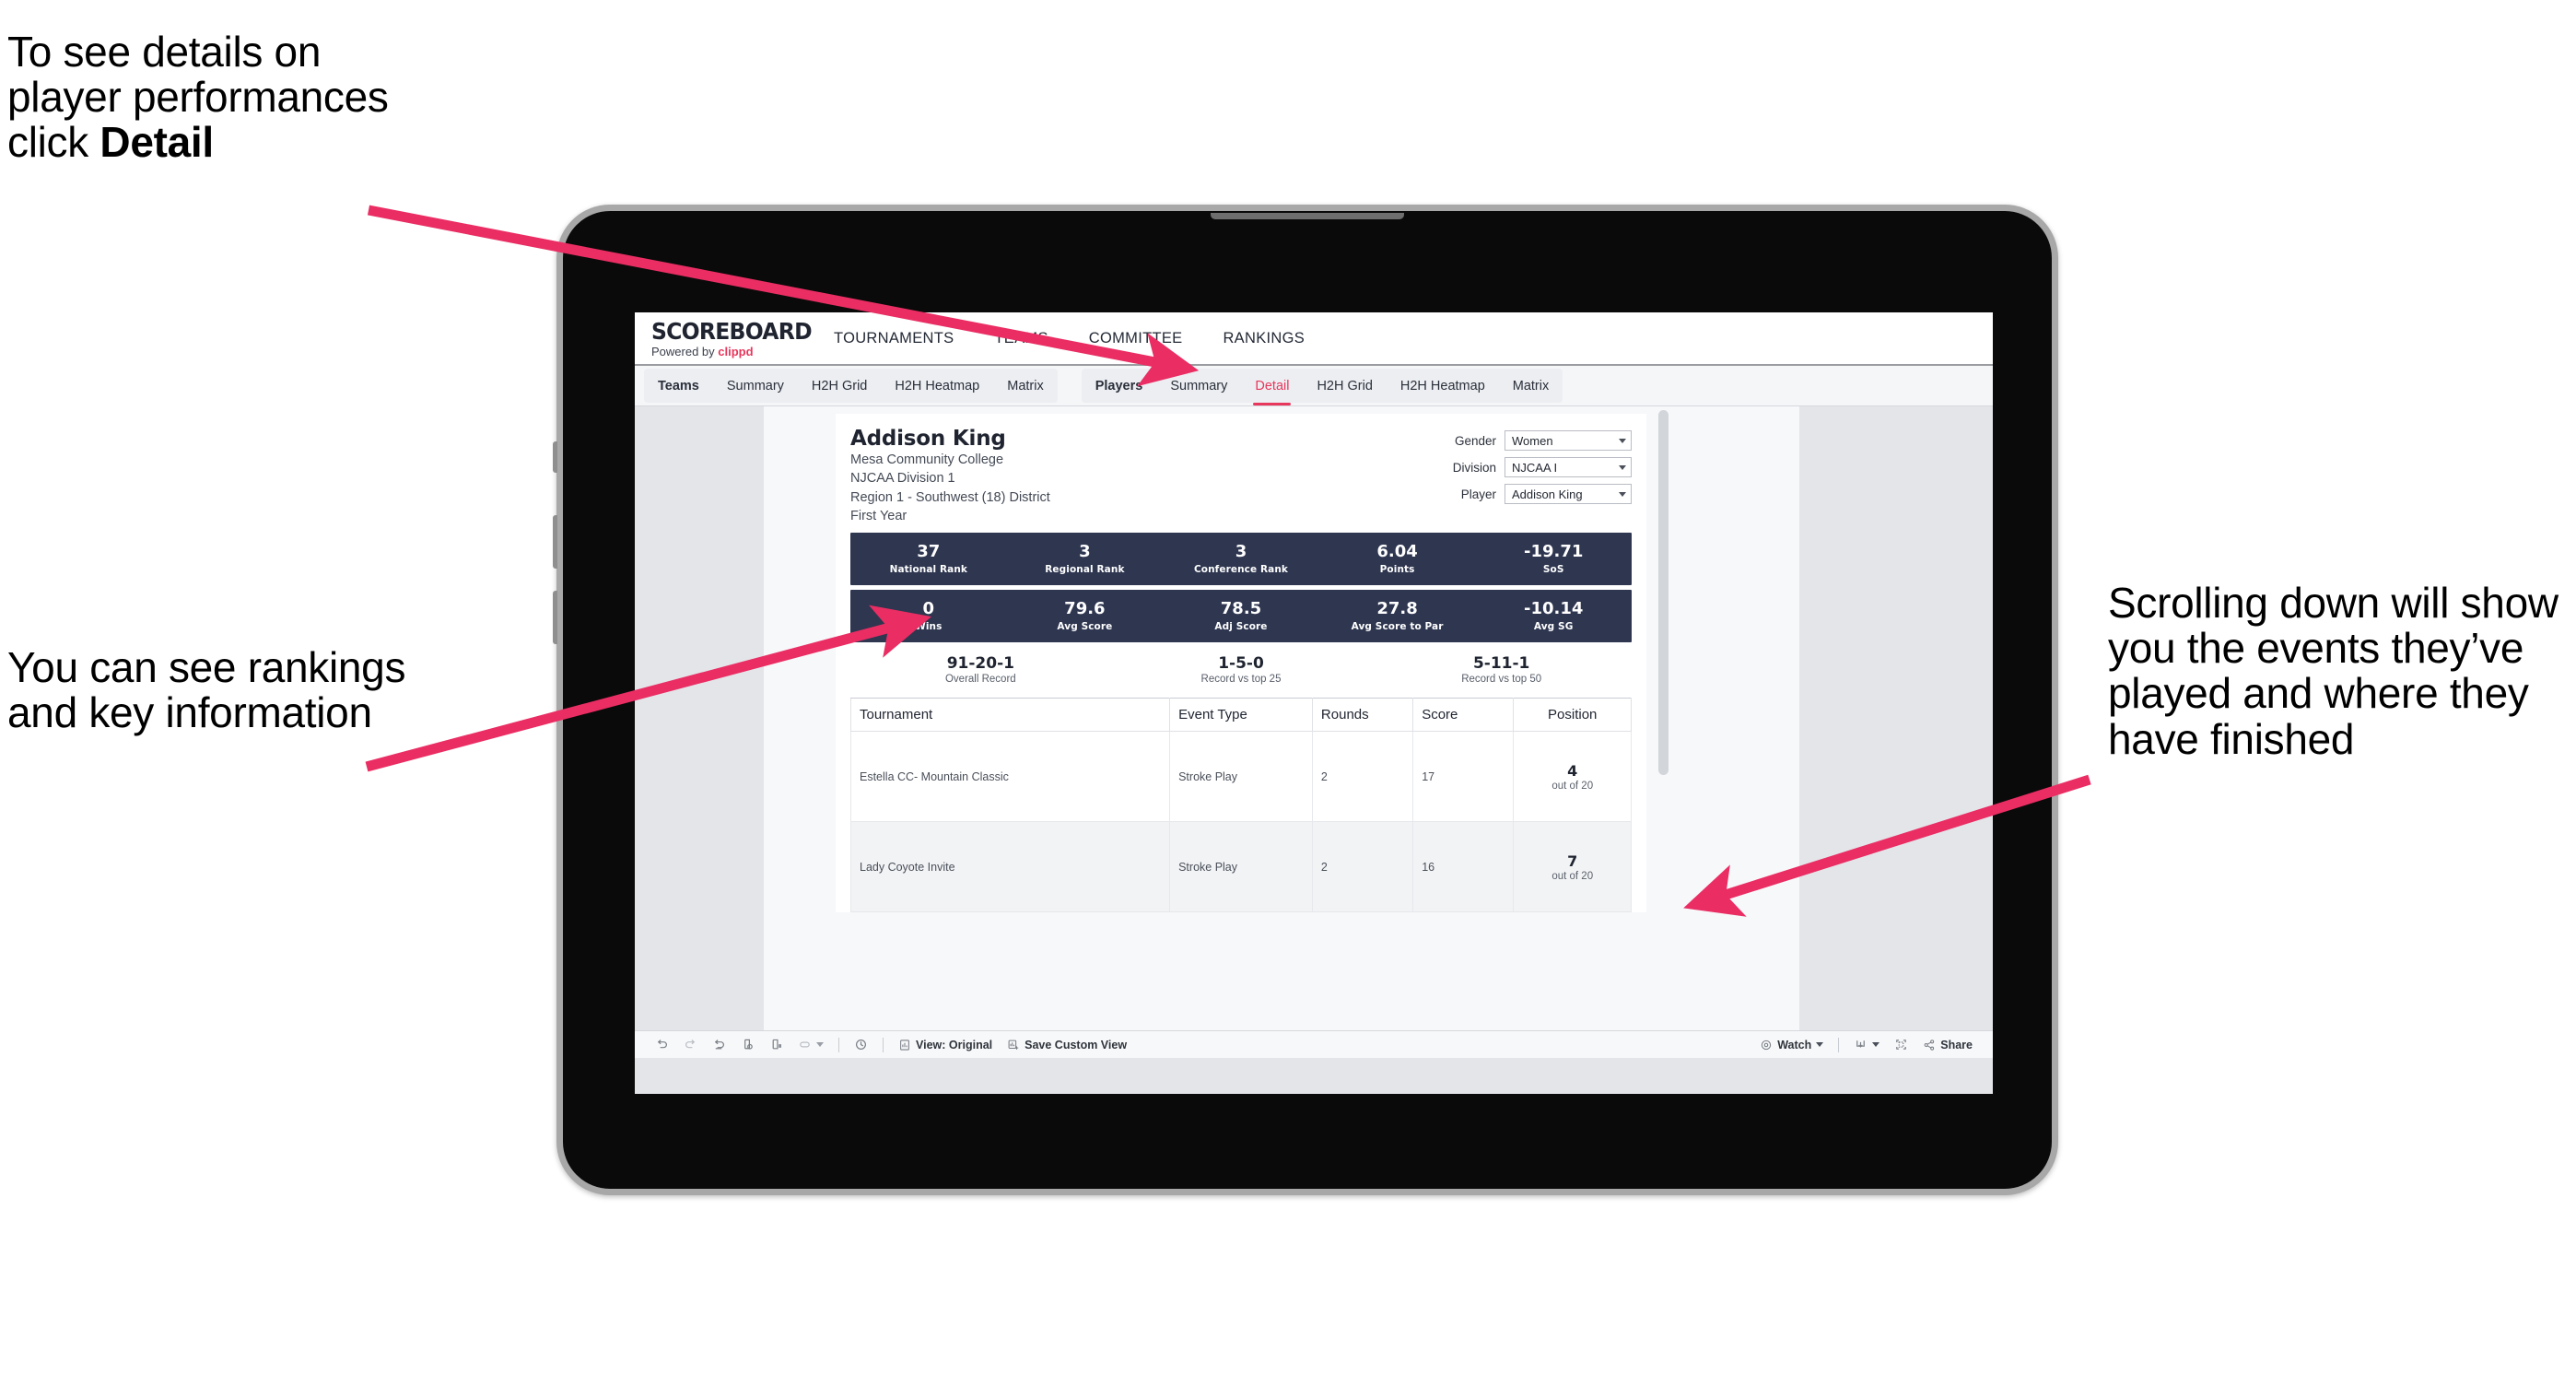 This screenshot has height=1386, width=2576. I want to click on stat-value: -19.71, so click(1553, 552).